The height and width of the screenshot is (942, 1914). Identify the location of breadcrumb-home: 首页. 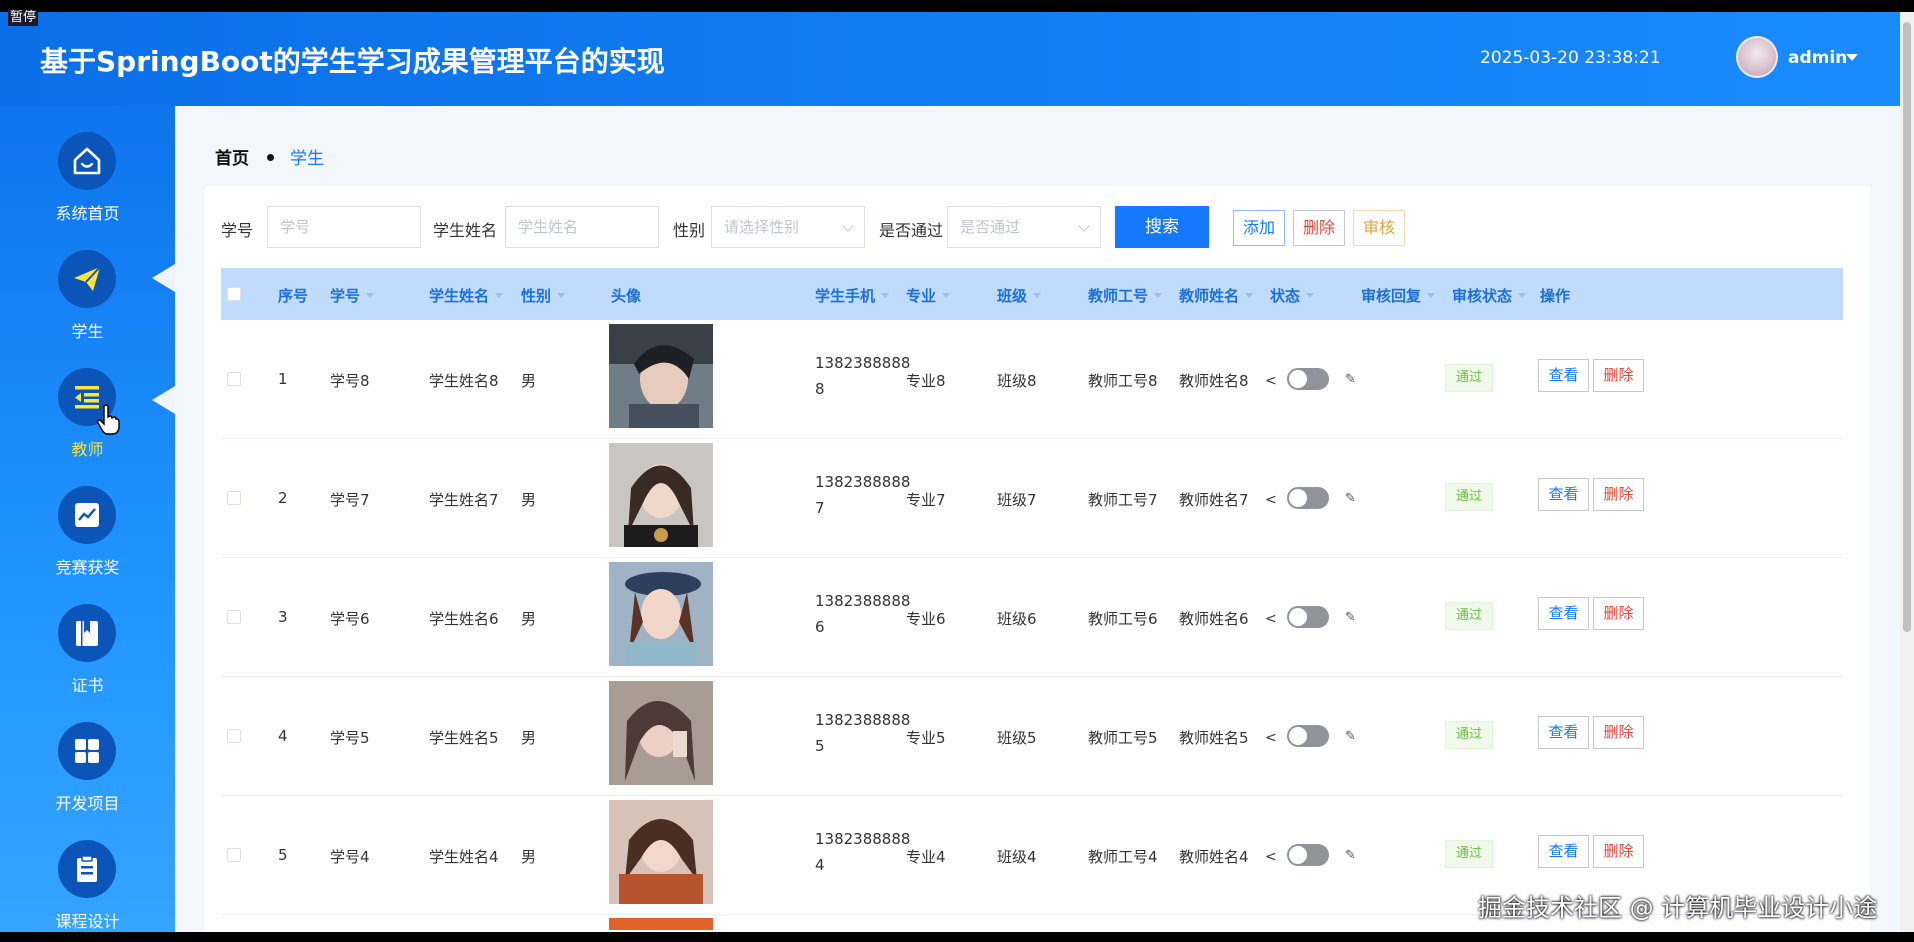
(232, 159).